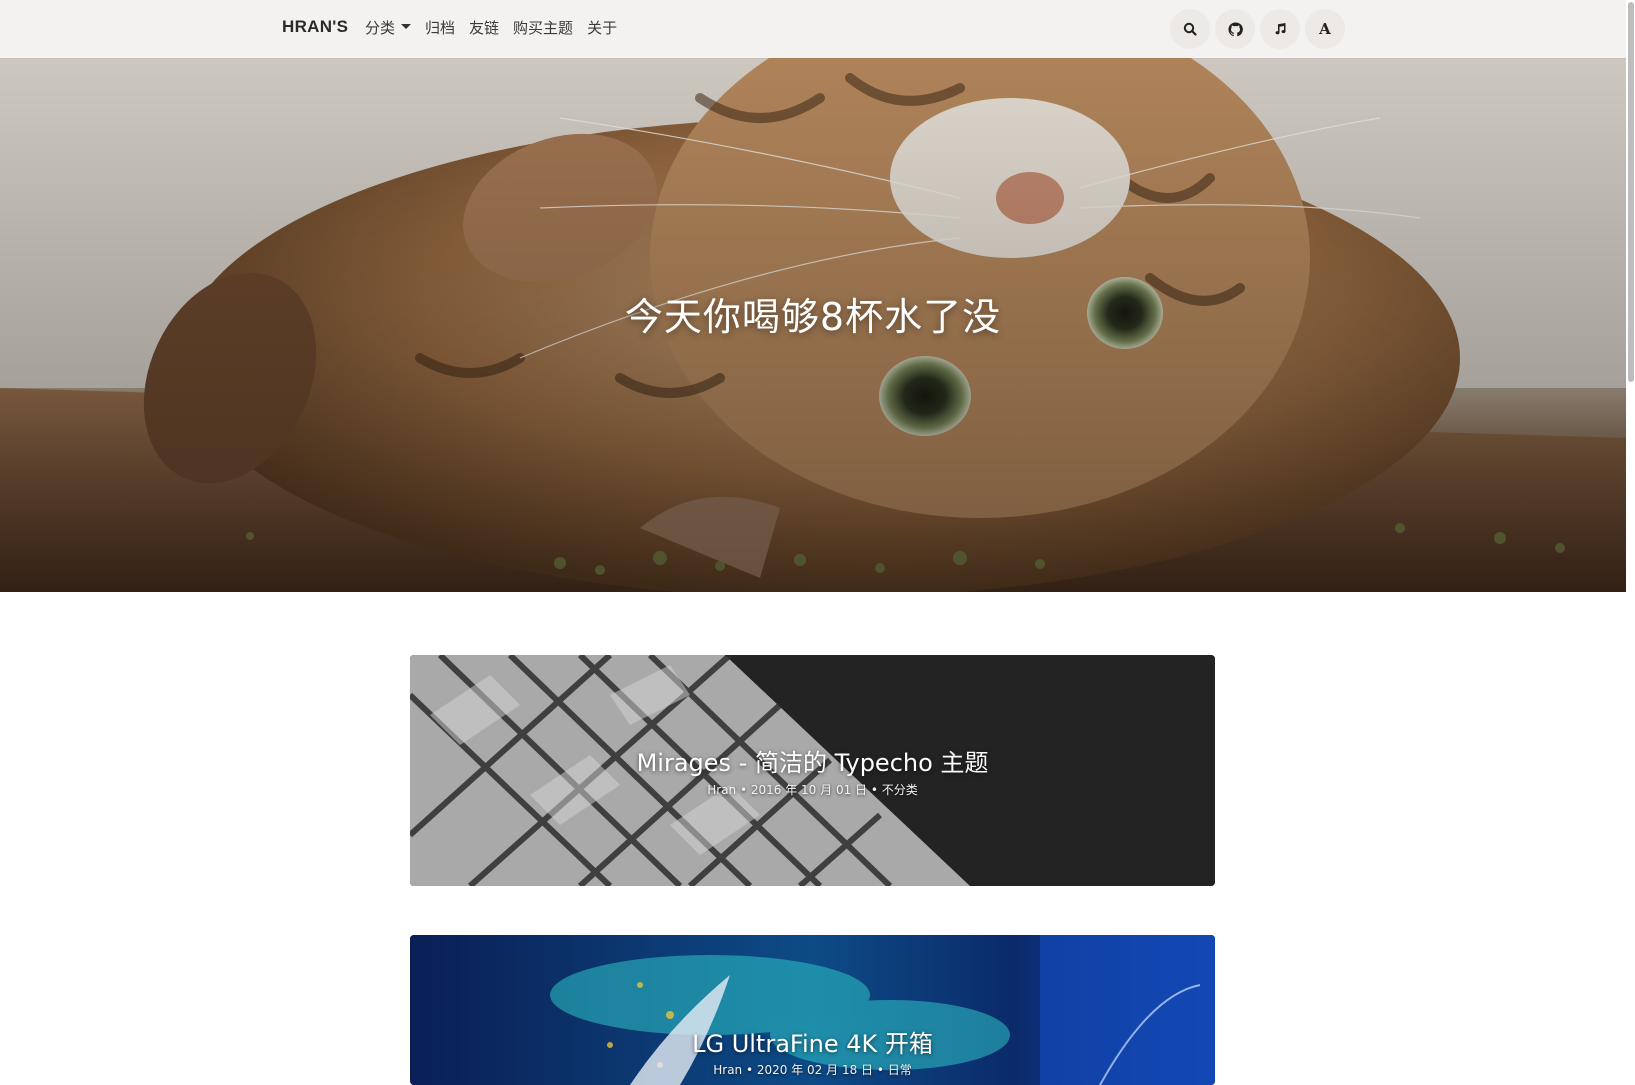 This screenshot has height=1085, width=1635. I want to click on post-title: Mirages - 简洁的 Typecho 主题, so click(812, 760).